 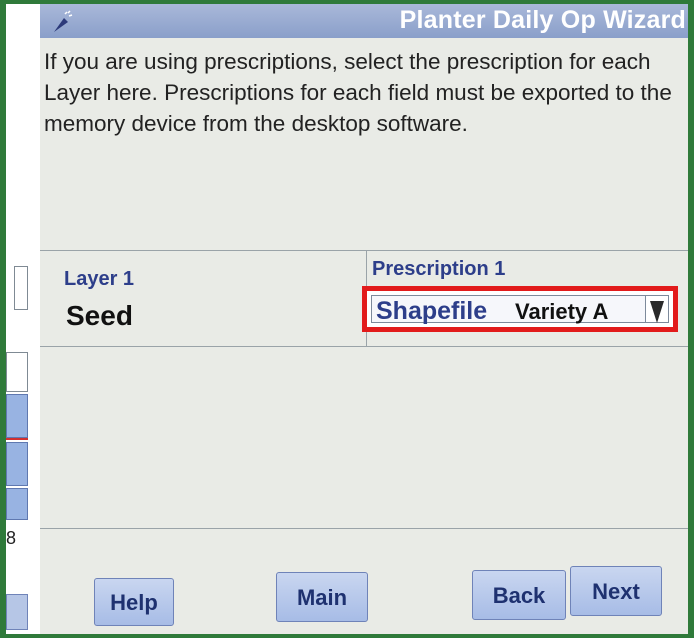 I want to click on layer-label: Layer 1, so click(x=99, y=279).